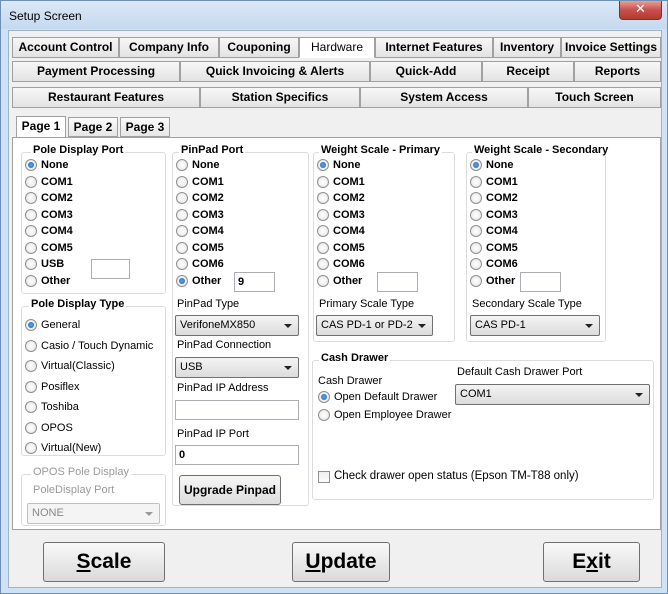 The width and height of the screenshot is (668, 594). What do you see at coordinates (393, 415) in the screenshot?
I see `cash-drawer-radio-label: Open Employee Drawer` at bounding box center [393, 415].